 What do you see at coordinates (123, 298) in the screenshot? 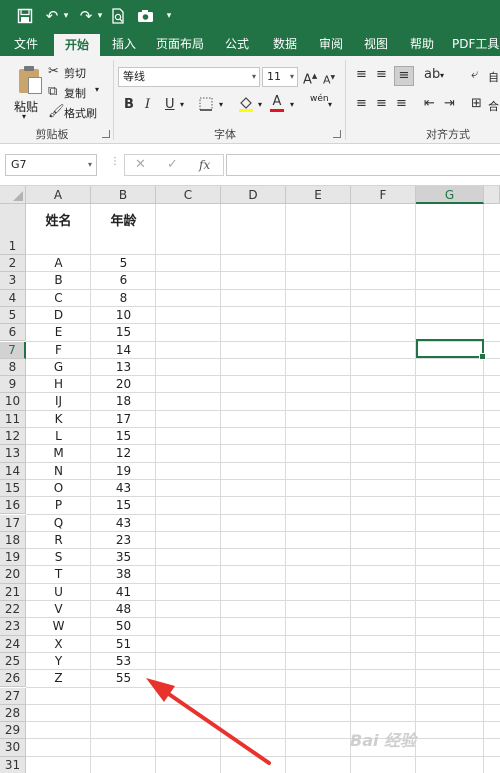
I see `table-cell-age: 8` at bounding box center [123, 298].